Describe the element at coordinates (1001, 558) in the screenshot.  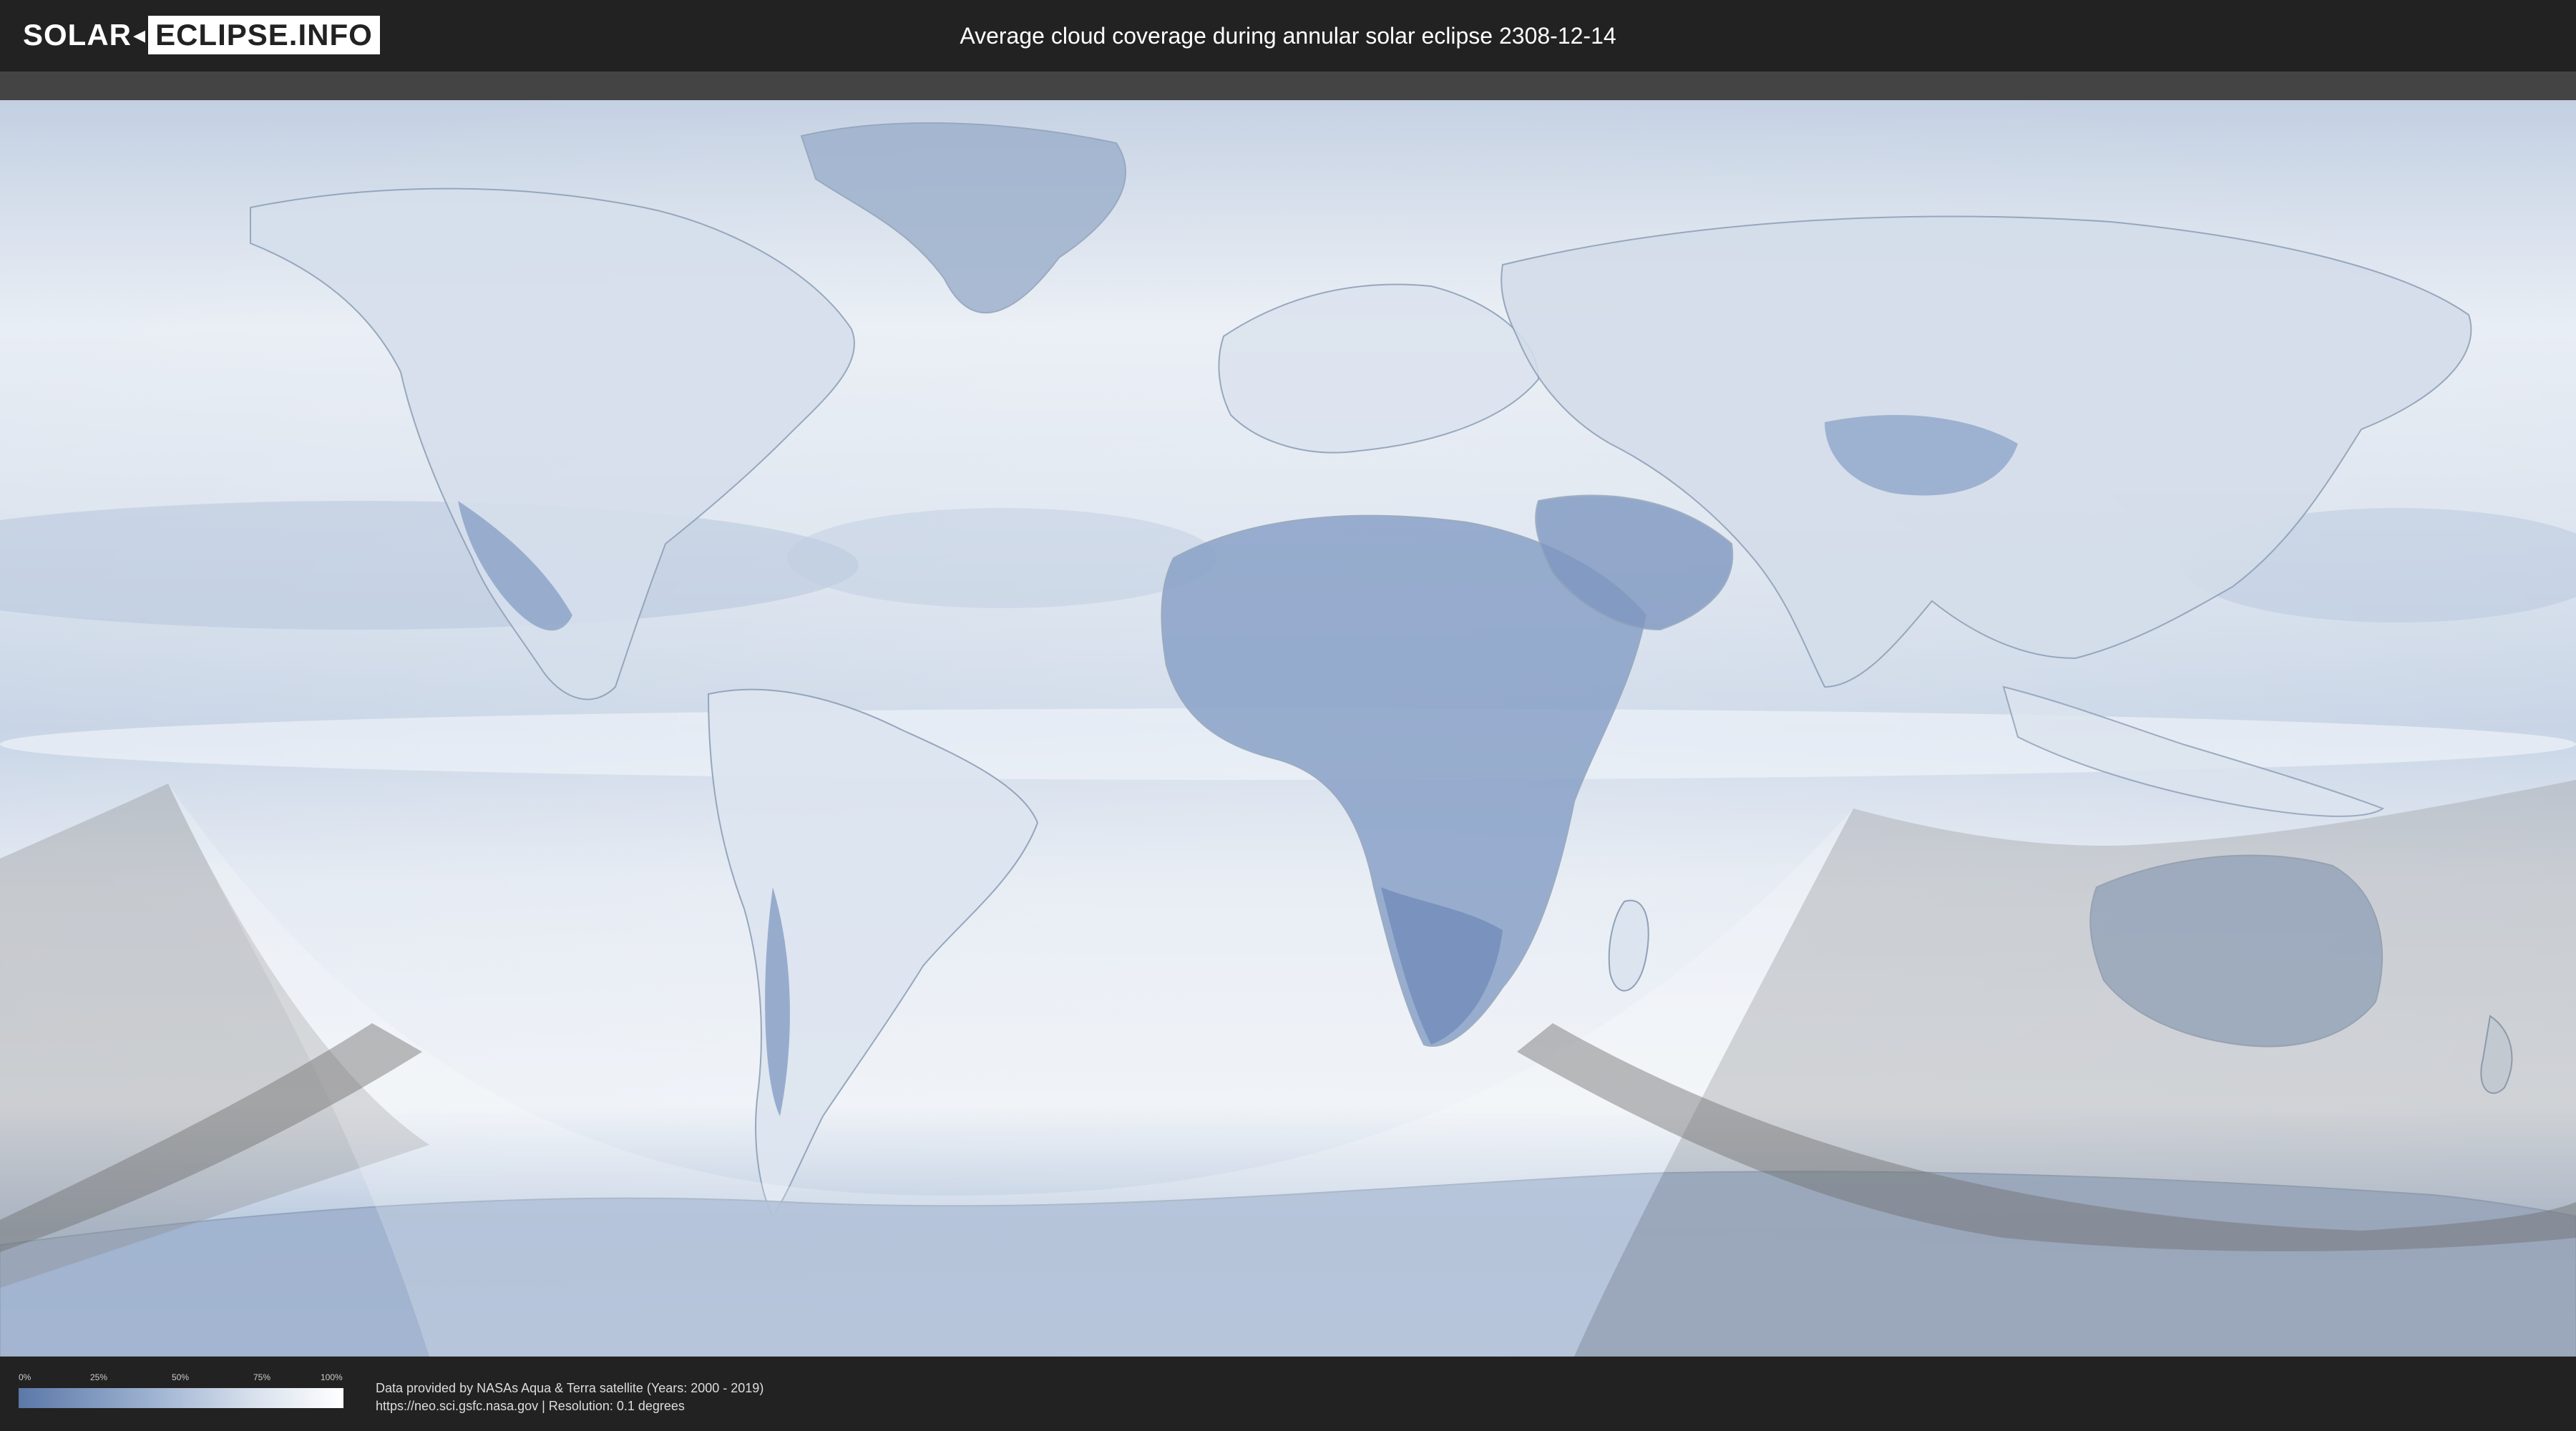
I see `cloud-band-atlantic` at that location.